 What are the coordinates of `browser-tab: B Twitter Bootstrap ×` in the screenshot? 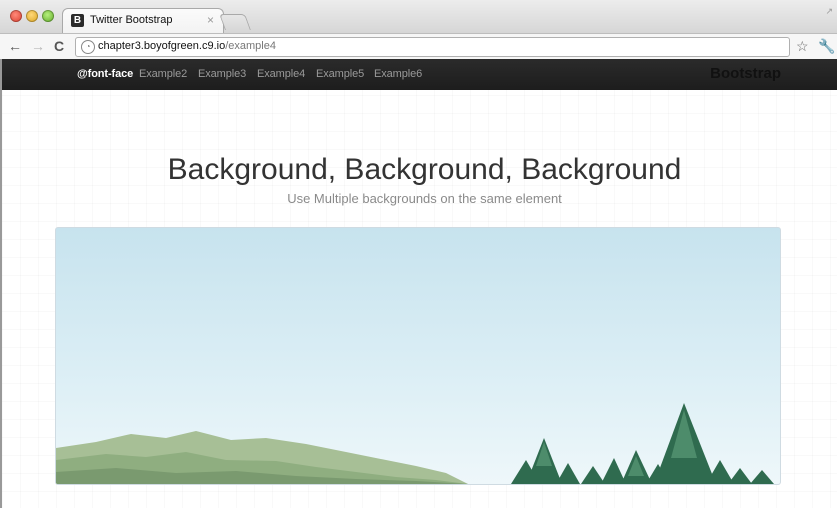 It's located at (143, 21).